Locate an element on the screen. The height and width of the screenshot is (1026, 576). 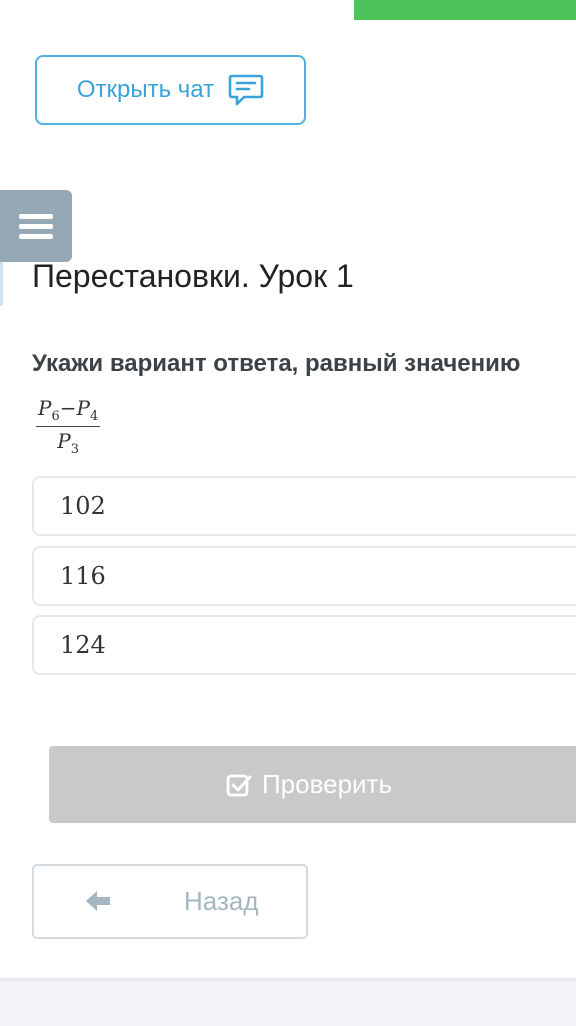
back-button-label: Назад is located at coordinates (221, 901).